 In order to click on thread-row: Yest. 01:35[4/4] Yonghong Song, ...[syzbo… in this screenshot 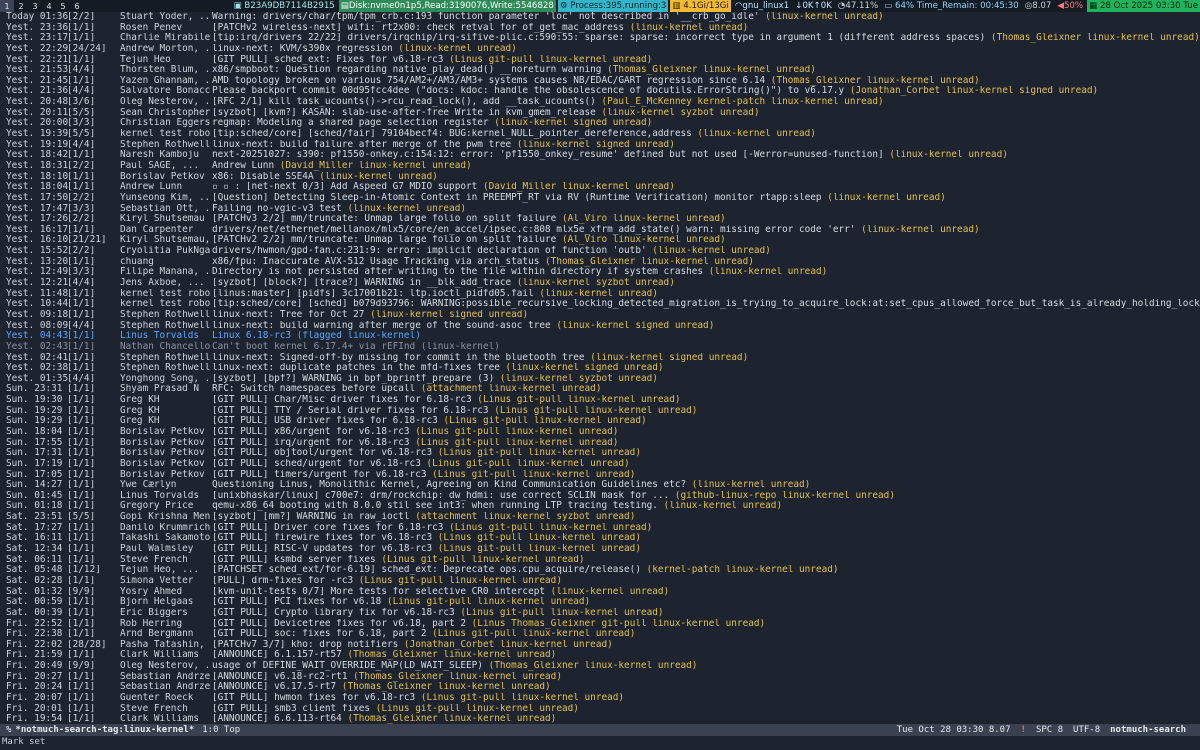, I will do `click(600, 379)`.